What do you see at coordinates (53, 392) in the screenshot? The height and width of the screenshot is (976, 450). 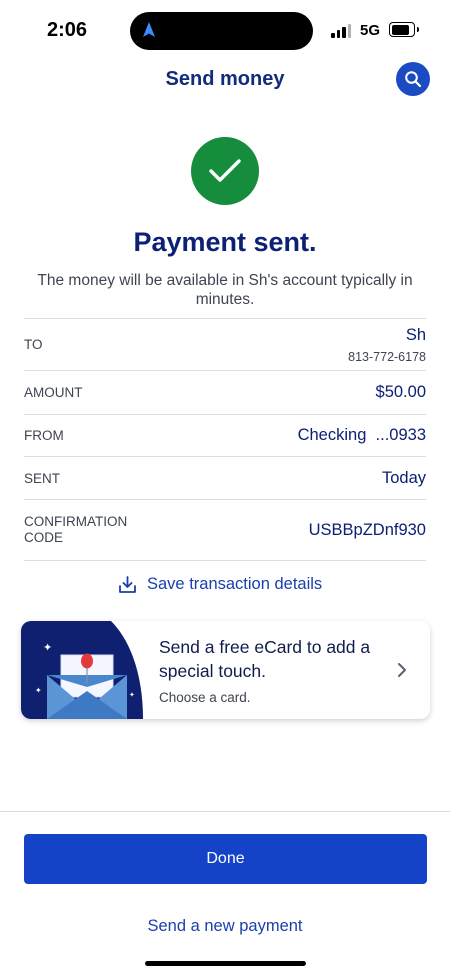 I see `amount-label: AMOUNT` at bounding box center [53, 392].